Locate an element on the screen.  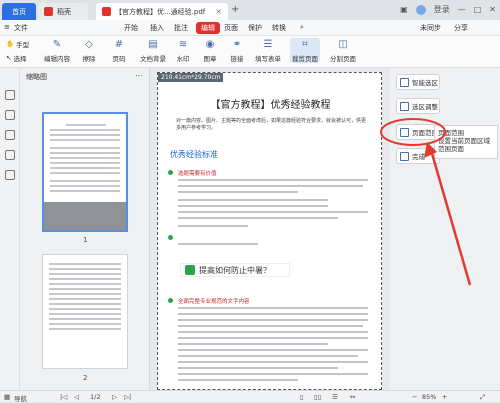
tab-document-label: 【官方教程】优...通经验.pdf is located at coordinates (160, 11).